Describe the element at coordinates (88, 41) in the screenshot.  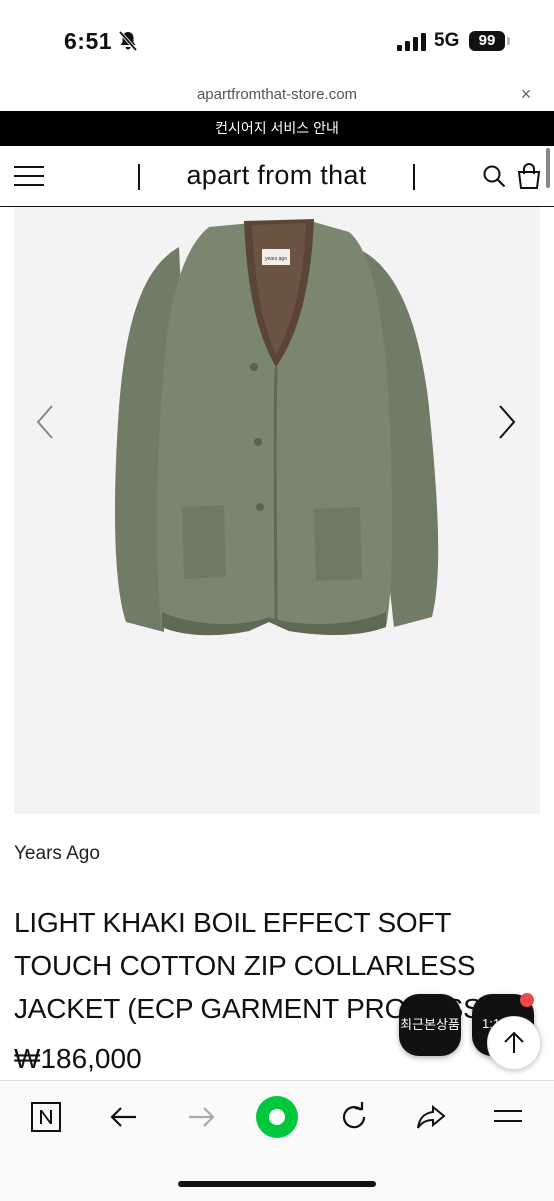
I see `status-time: 6:51` at that location.